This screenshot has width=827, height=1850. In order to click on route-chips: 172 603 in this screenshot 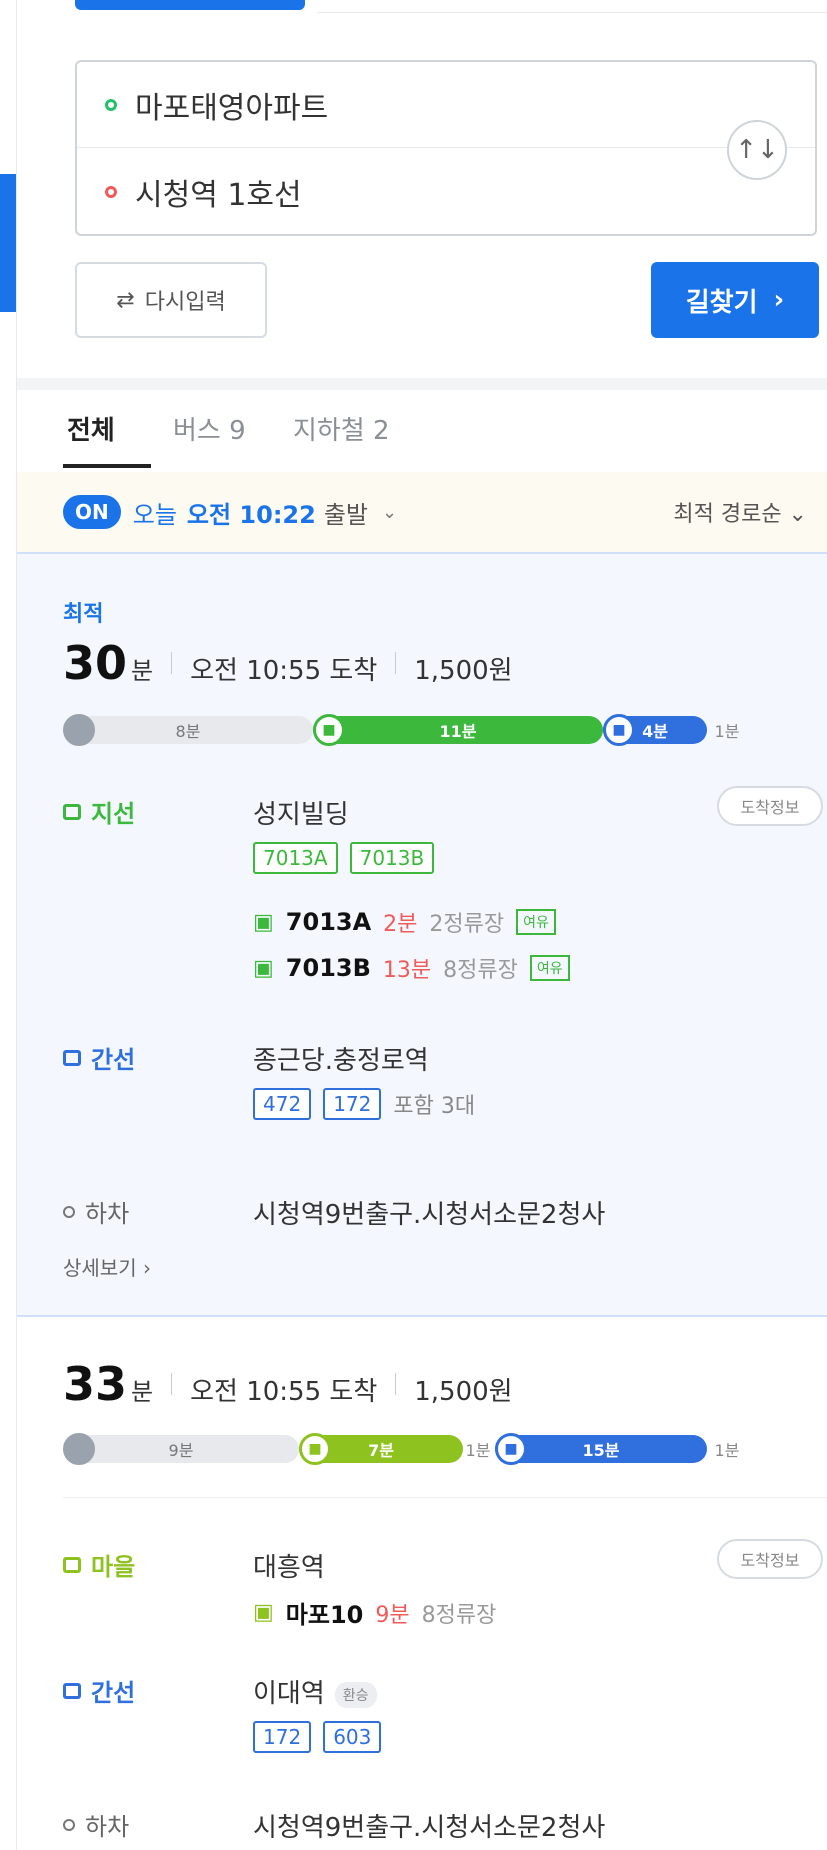, I will do `click(317, 1737)`.